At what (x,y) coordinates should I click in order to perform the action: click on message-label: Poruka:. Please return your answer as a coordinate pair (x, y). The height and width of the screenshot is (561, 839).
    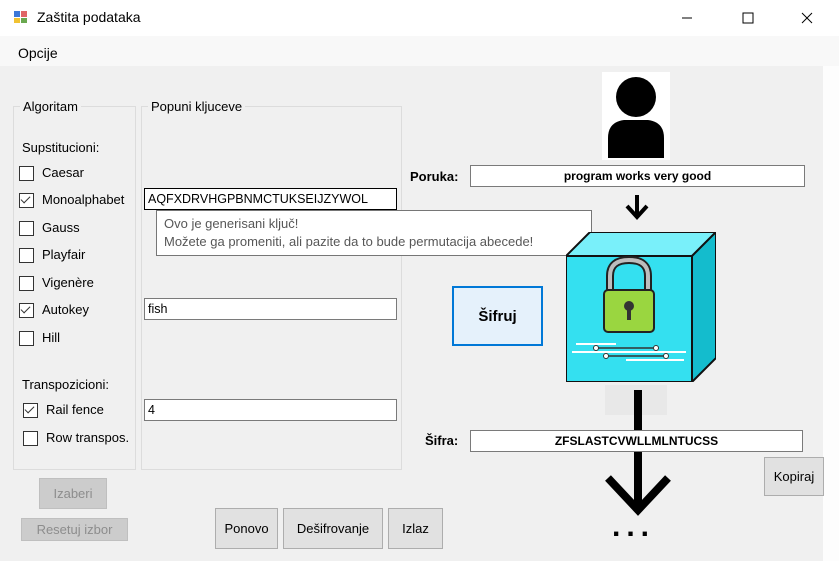
    Looking at the image, I should click on (434, 176).